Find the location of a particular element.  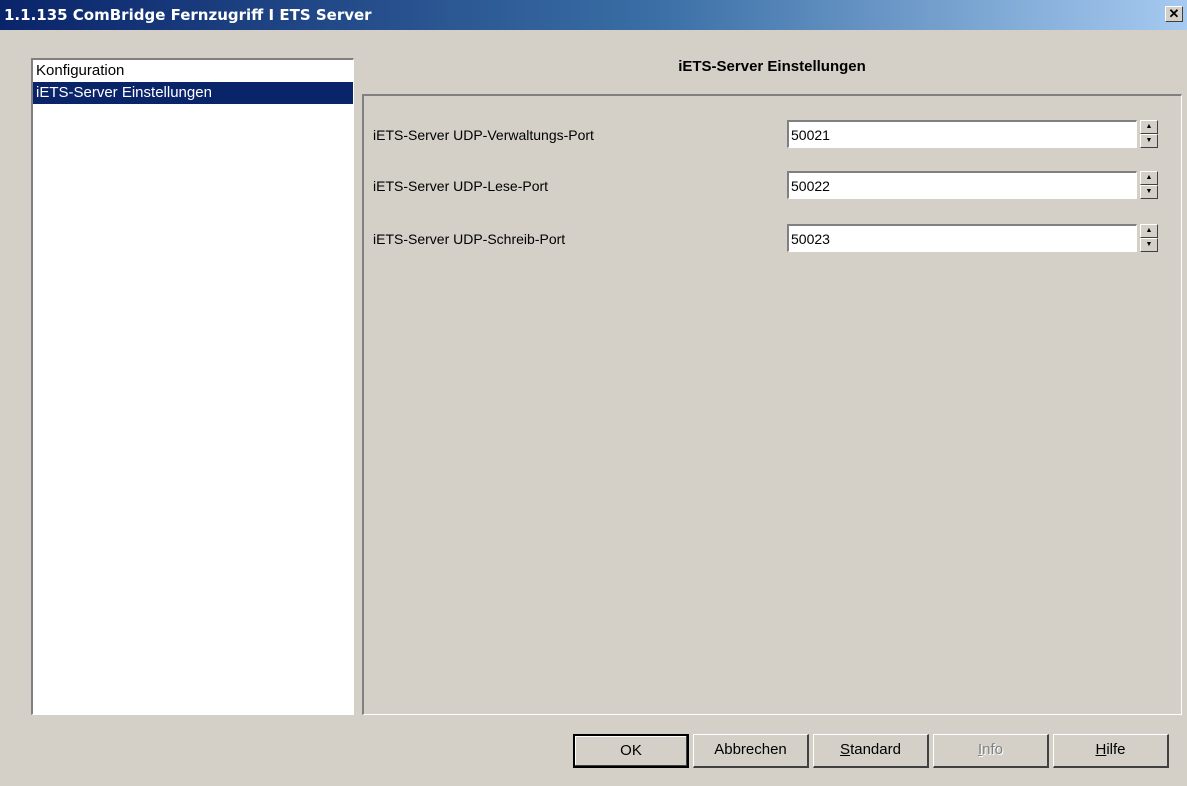

close-button: ✕ is located at coordinates (1174, 14).